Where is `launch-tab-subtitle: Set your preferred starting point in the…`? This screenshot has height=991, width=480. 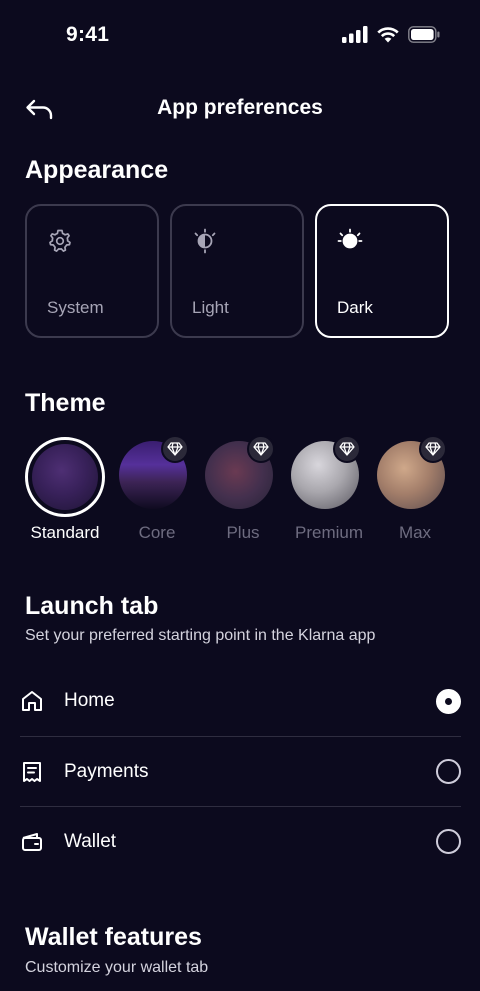
launch-tab-subtitle: Set your preferred starting point in the… is located at coordinates (200, 635).